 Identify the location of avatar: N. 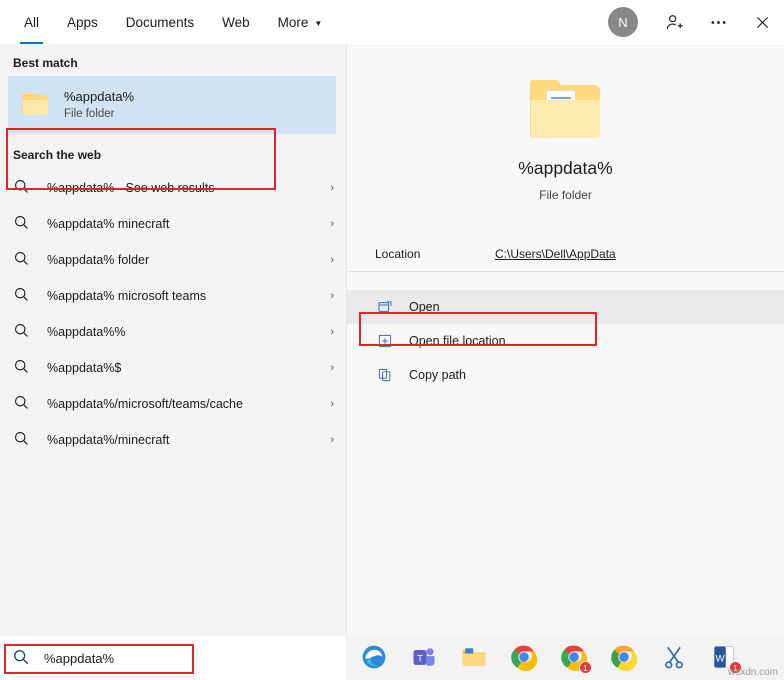
(623, 22).